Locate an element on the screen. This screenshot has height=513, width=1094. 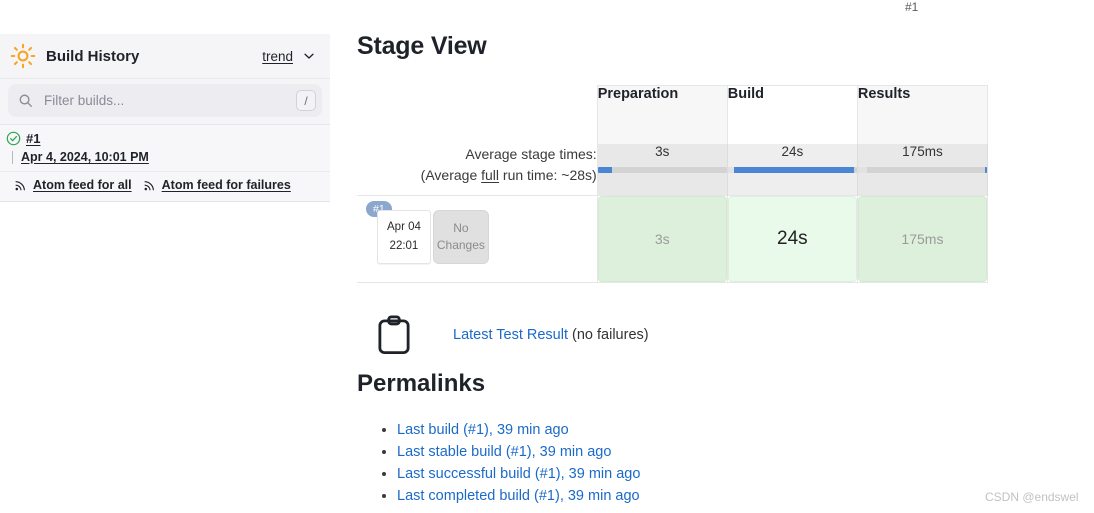
latest-test-result-text: Latest Test Result (no failures) is located at coordinates (551, 335).